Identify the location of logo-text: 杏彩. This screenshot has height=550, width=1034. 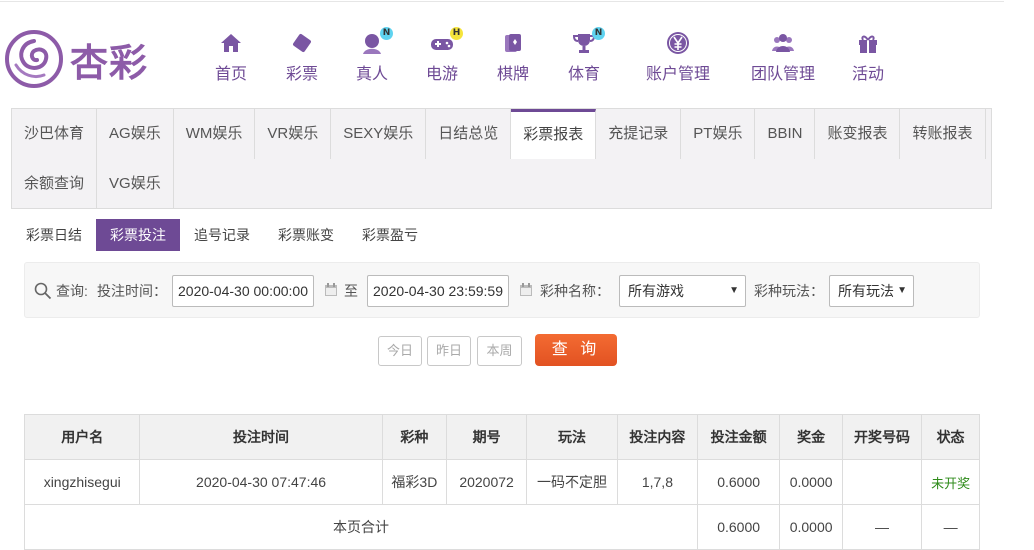
(109, 62).